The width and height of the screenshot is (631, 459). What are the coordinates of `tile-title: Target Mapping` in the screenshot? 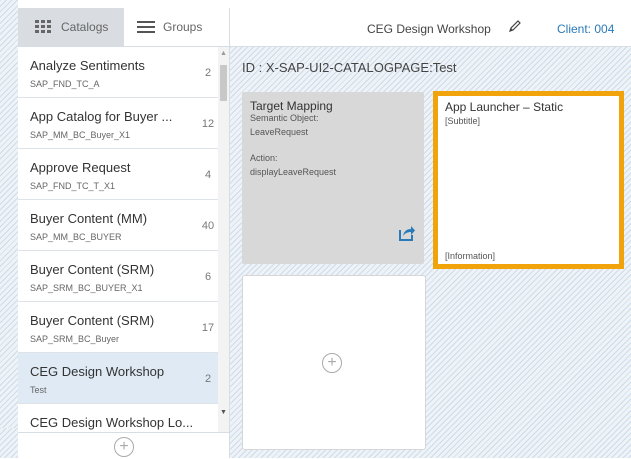 It's located at (291, 106).